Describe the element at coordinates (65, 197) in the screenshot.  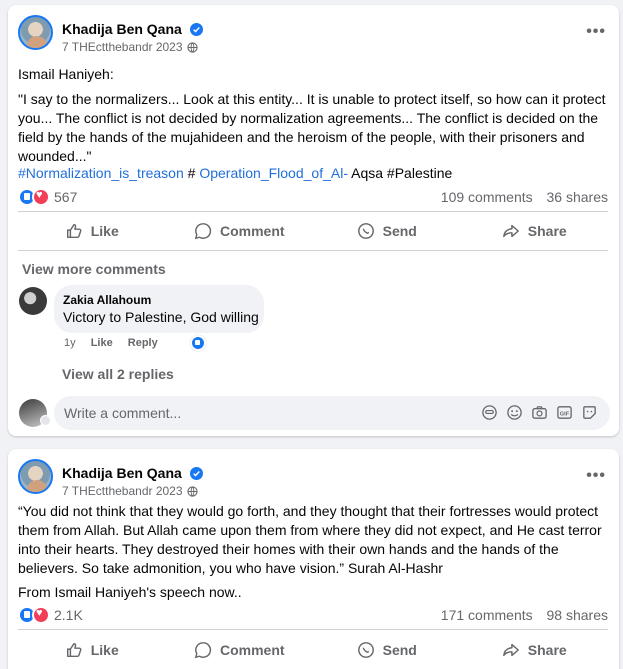
I see `reaction-count: 567` at that location.